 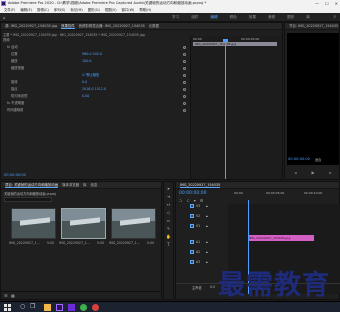 I want to click on effect-row: 旋转 0.0, so click(x=96, y=82).